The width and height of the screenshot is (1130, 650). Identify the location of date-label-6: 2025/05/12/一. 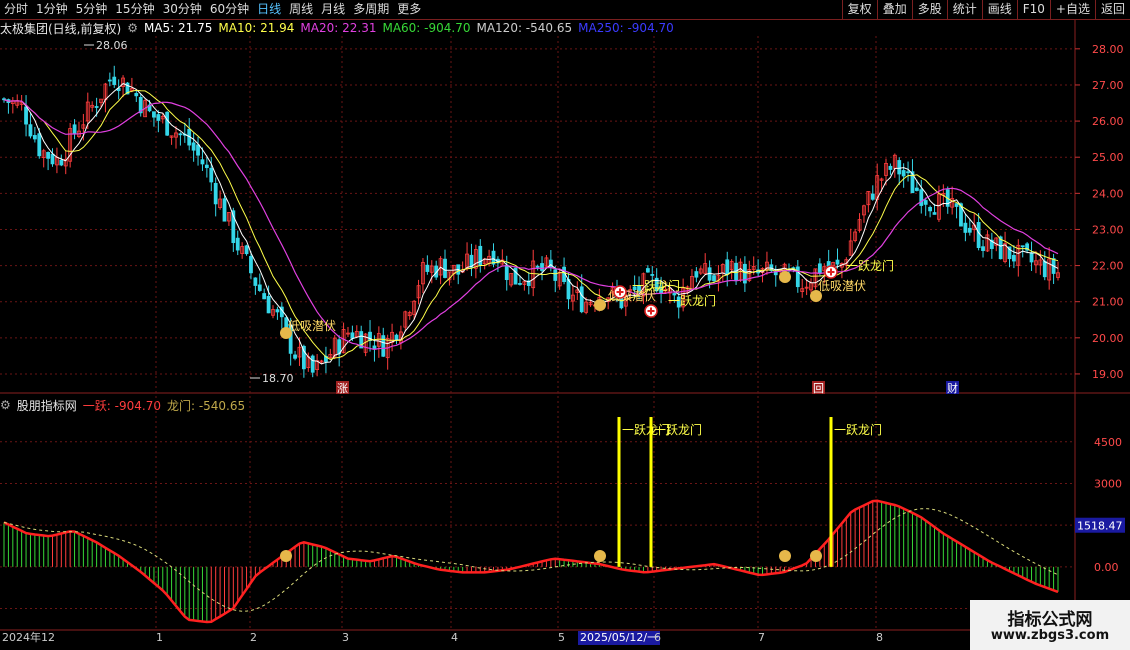
(619, 638).